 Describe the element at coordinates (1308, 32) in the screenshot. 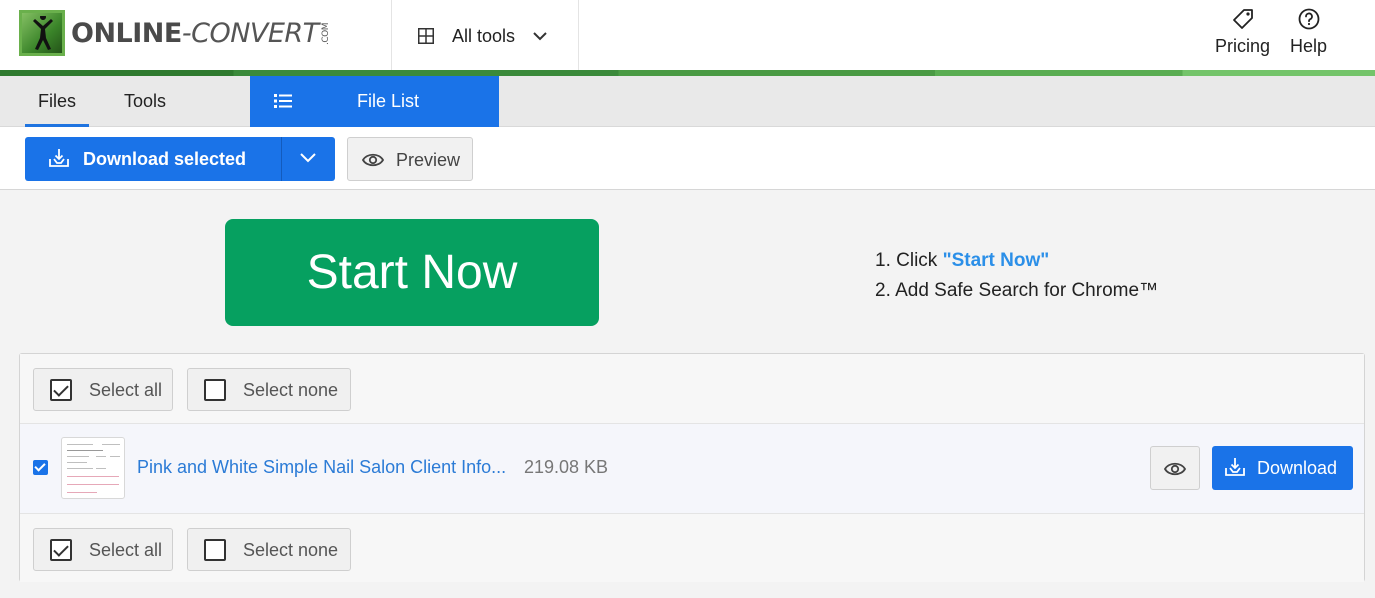

I see `help-link: Help` at that location.